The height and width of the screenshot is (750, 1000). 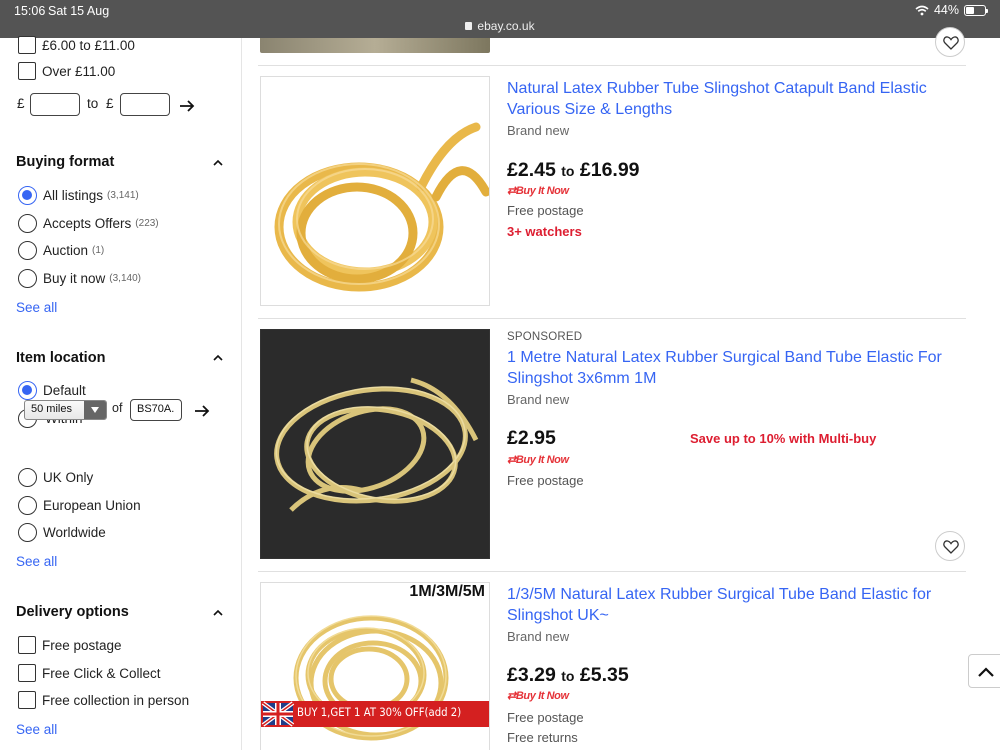 I want to click on option-label: Default, so click(x=64, y=390).